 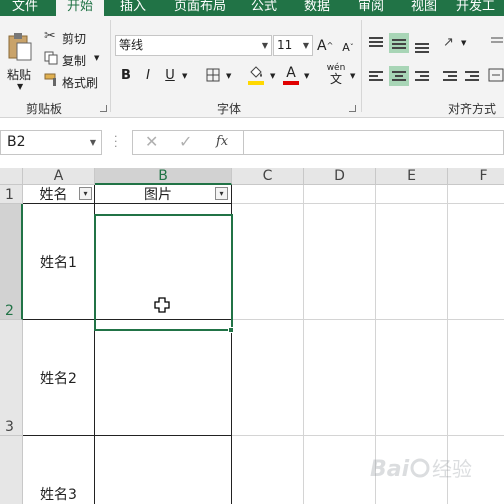 What do you see at coordinates (133, 8) in the screenshot?
I see `tab-insert: 插入` at bounding box center [133, 8].